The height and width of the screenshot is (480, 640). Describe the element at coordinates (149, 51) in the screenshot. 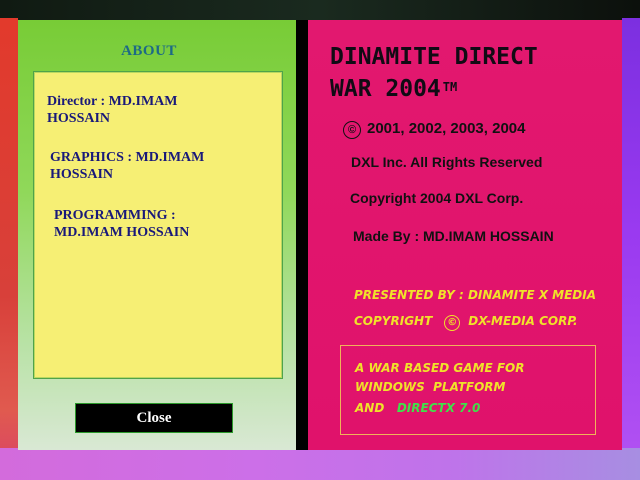

I see `about-title: ABOUT` at that location.